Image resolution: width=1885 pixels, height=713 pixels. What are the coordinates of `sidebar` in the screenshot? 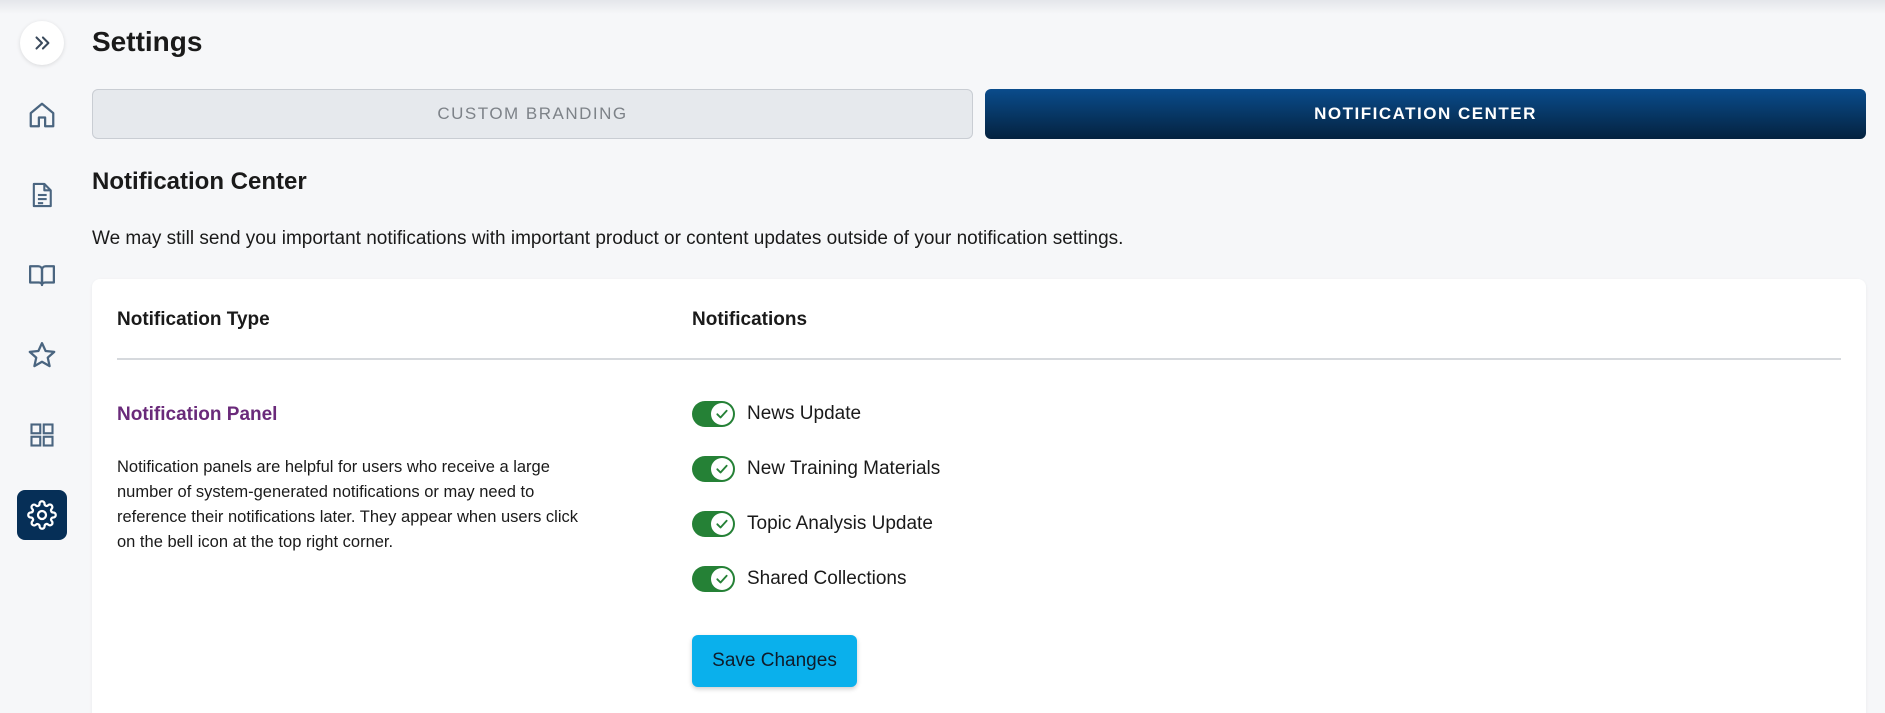 It's located at (42, 356).